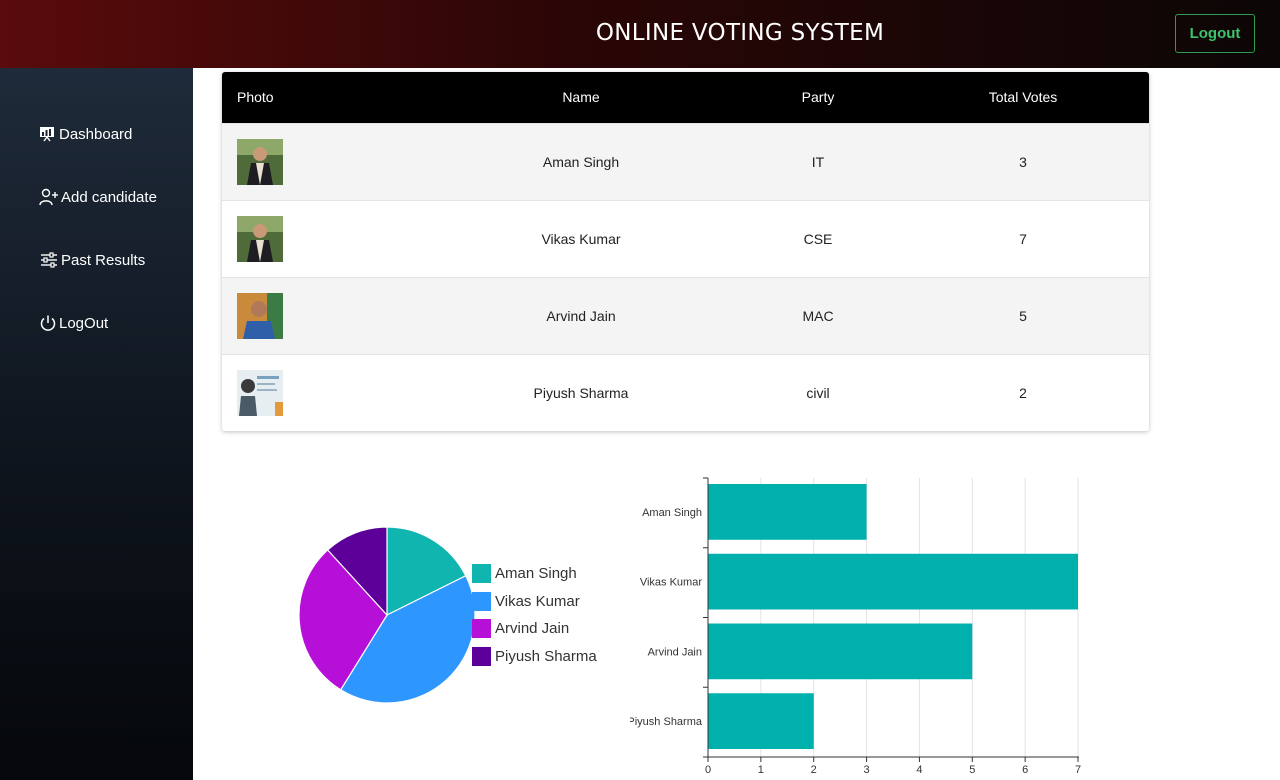 The width and height of the screenshot is (1280, 780). What do you see at coordinates (537, 601) in the screenshot?
I see `legend-label: Vikas Kumar` at bounding box center [537, 601].